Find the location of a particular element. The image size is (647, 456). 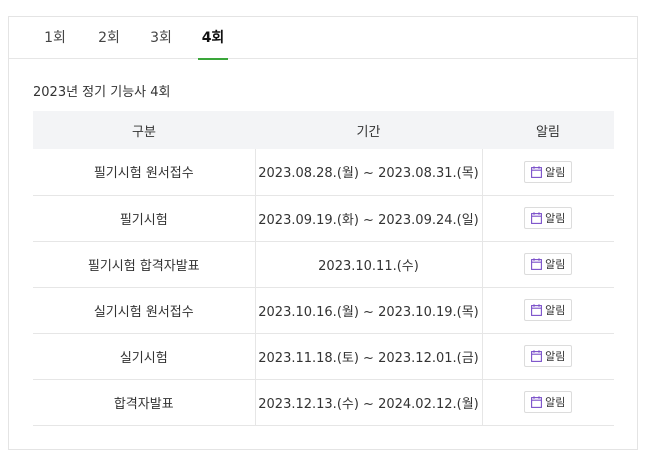

row-period: 2023.12.13.(수) ~ 2024.02.12.(월) is located at coordinates (368, 402).